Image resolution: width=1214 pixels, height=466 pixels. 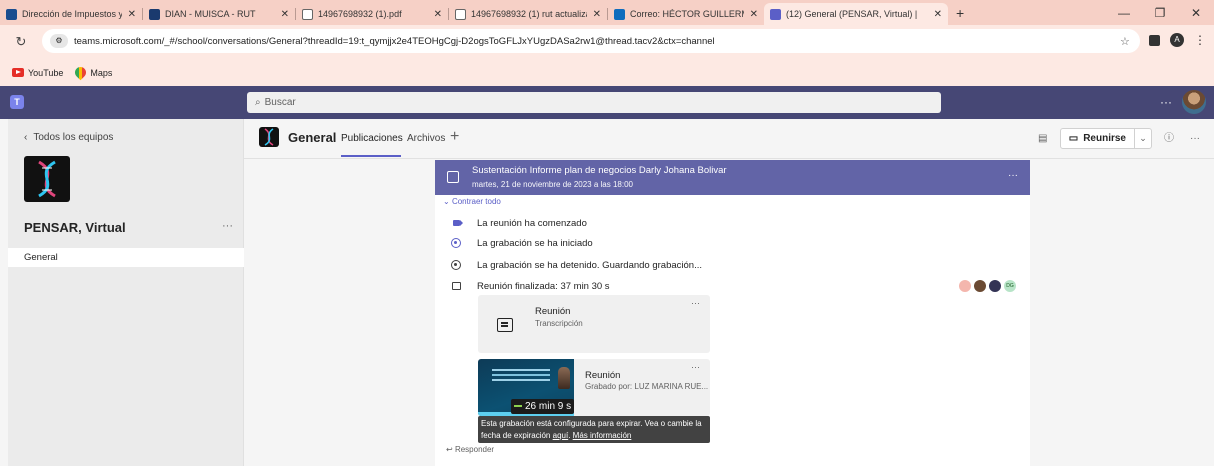 What do you see at coordinates (543, 286) in the screenshot?
I see `event-text: Reunión finalizada: 37 min 30 s` at bounding box center [543, 286].